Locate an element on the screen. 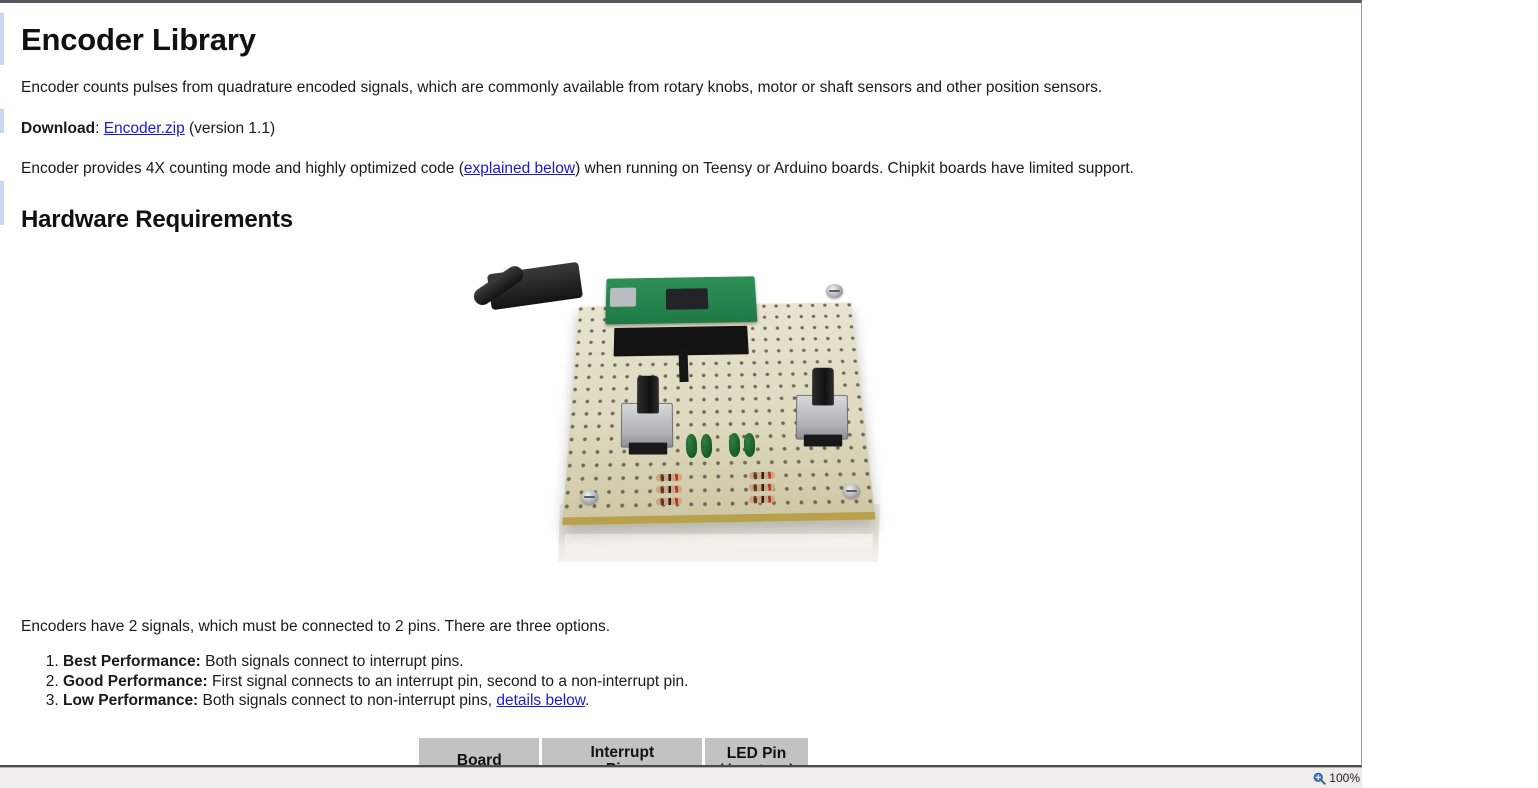  mounting-screw-bottom-left is located at coordinates (589, 497).